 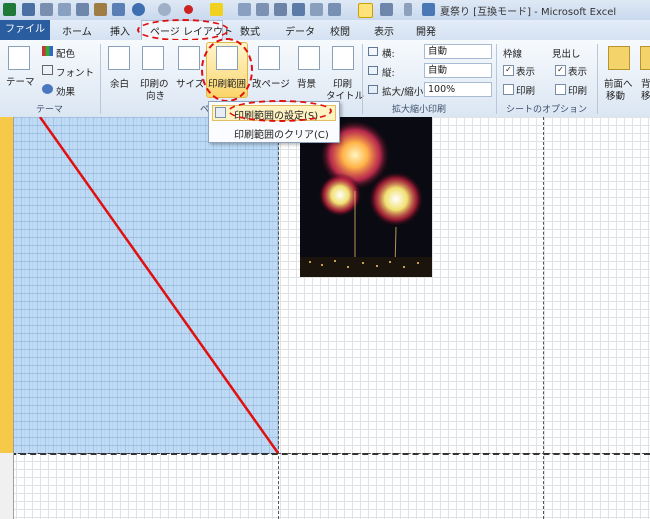 I want to click on scale-icon, so click(x=373, y=89).